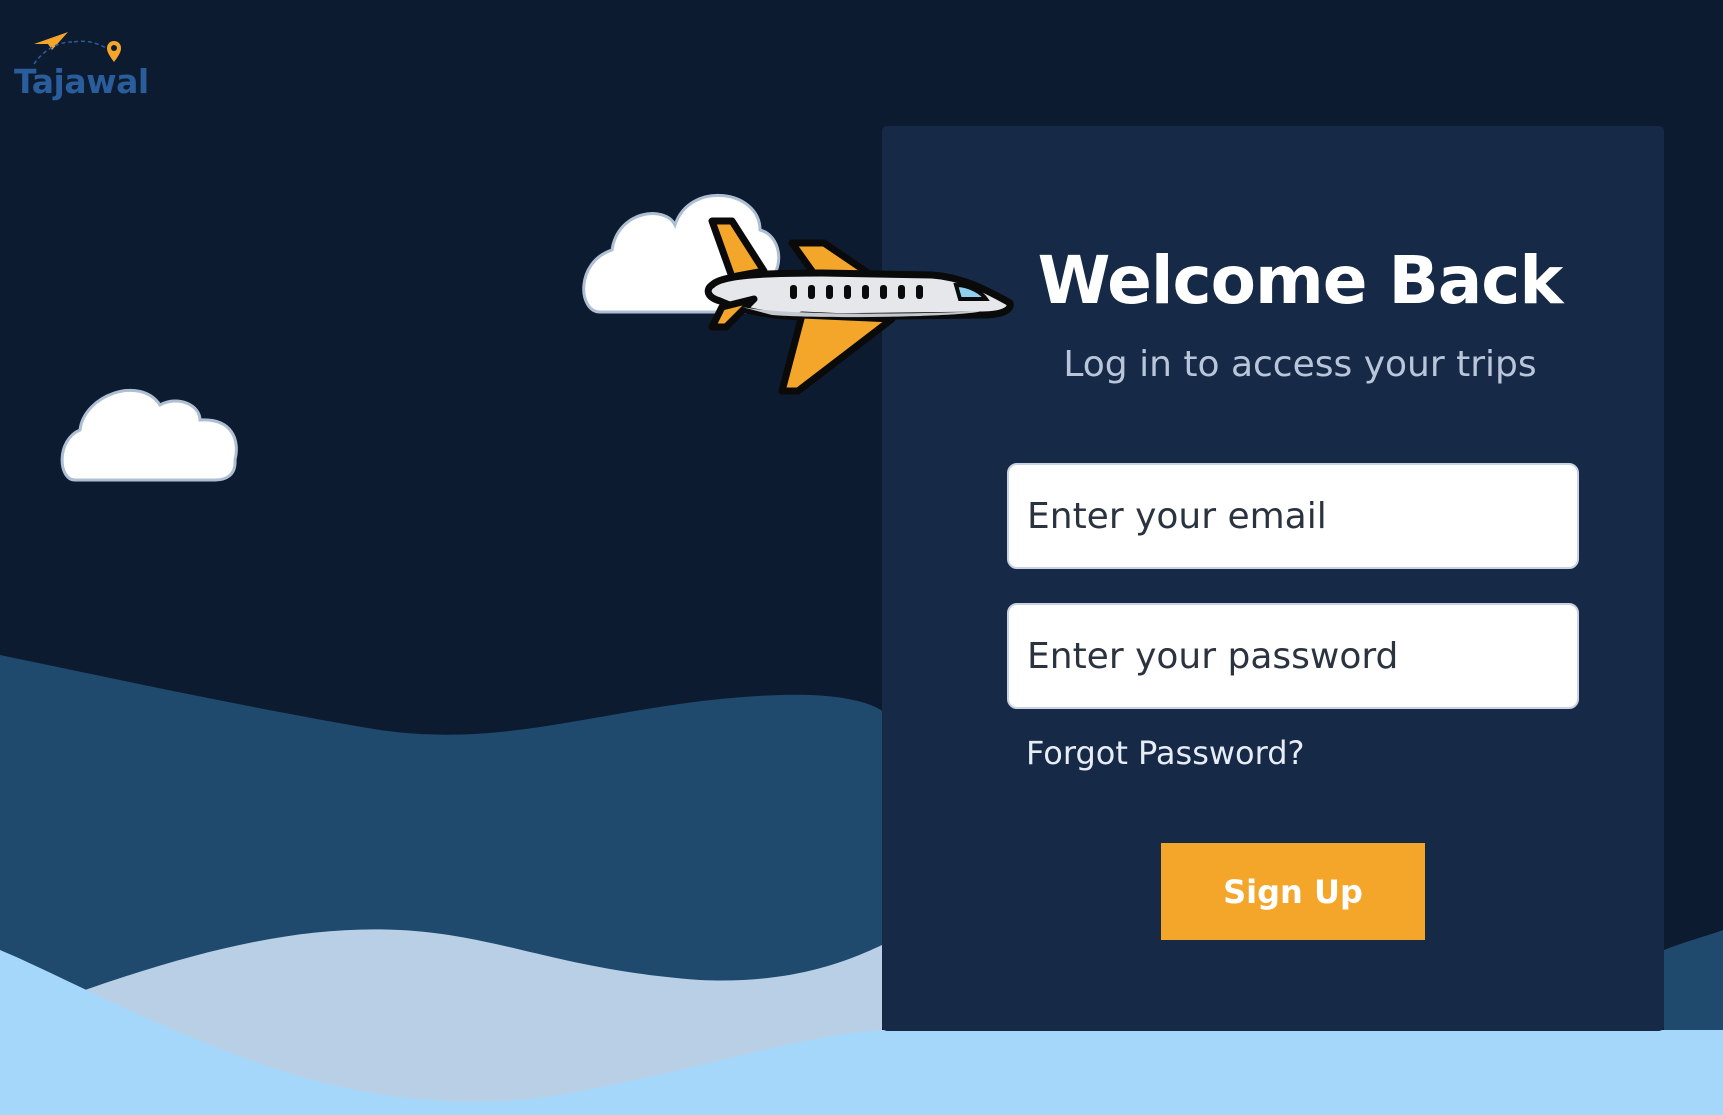 The height and width of the screenshot is (1115, 1723). What do you see at coordinates (1293, 516) in the screenshot?
I see `email-field` at bounding box center [1293, 516].